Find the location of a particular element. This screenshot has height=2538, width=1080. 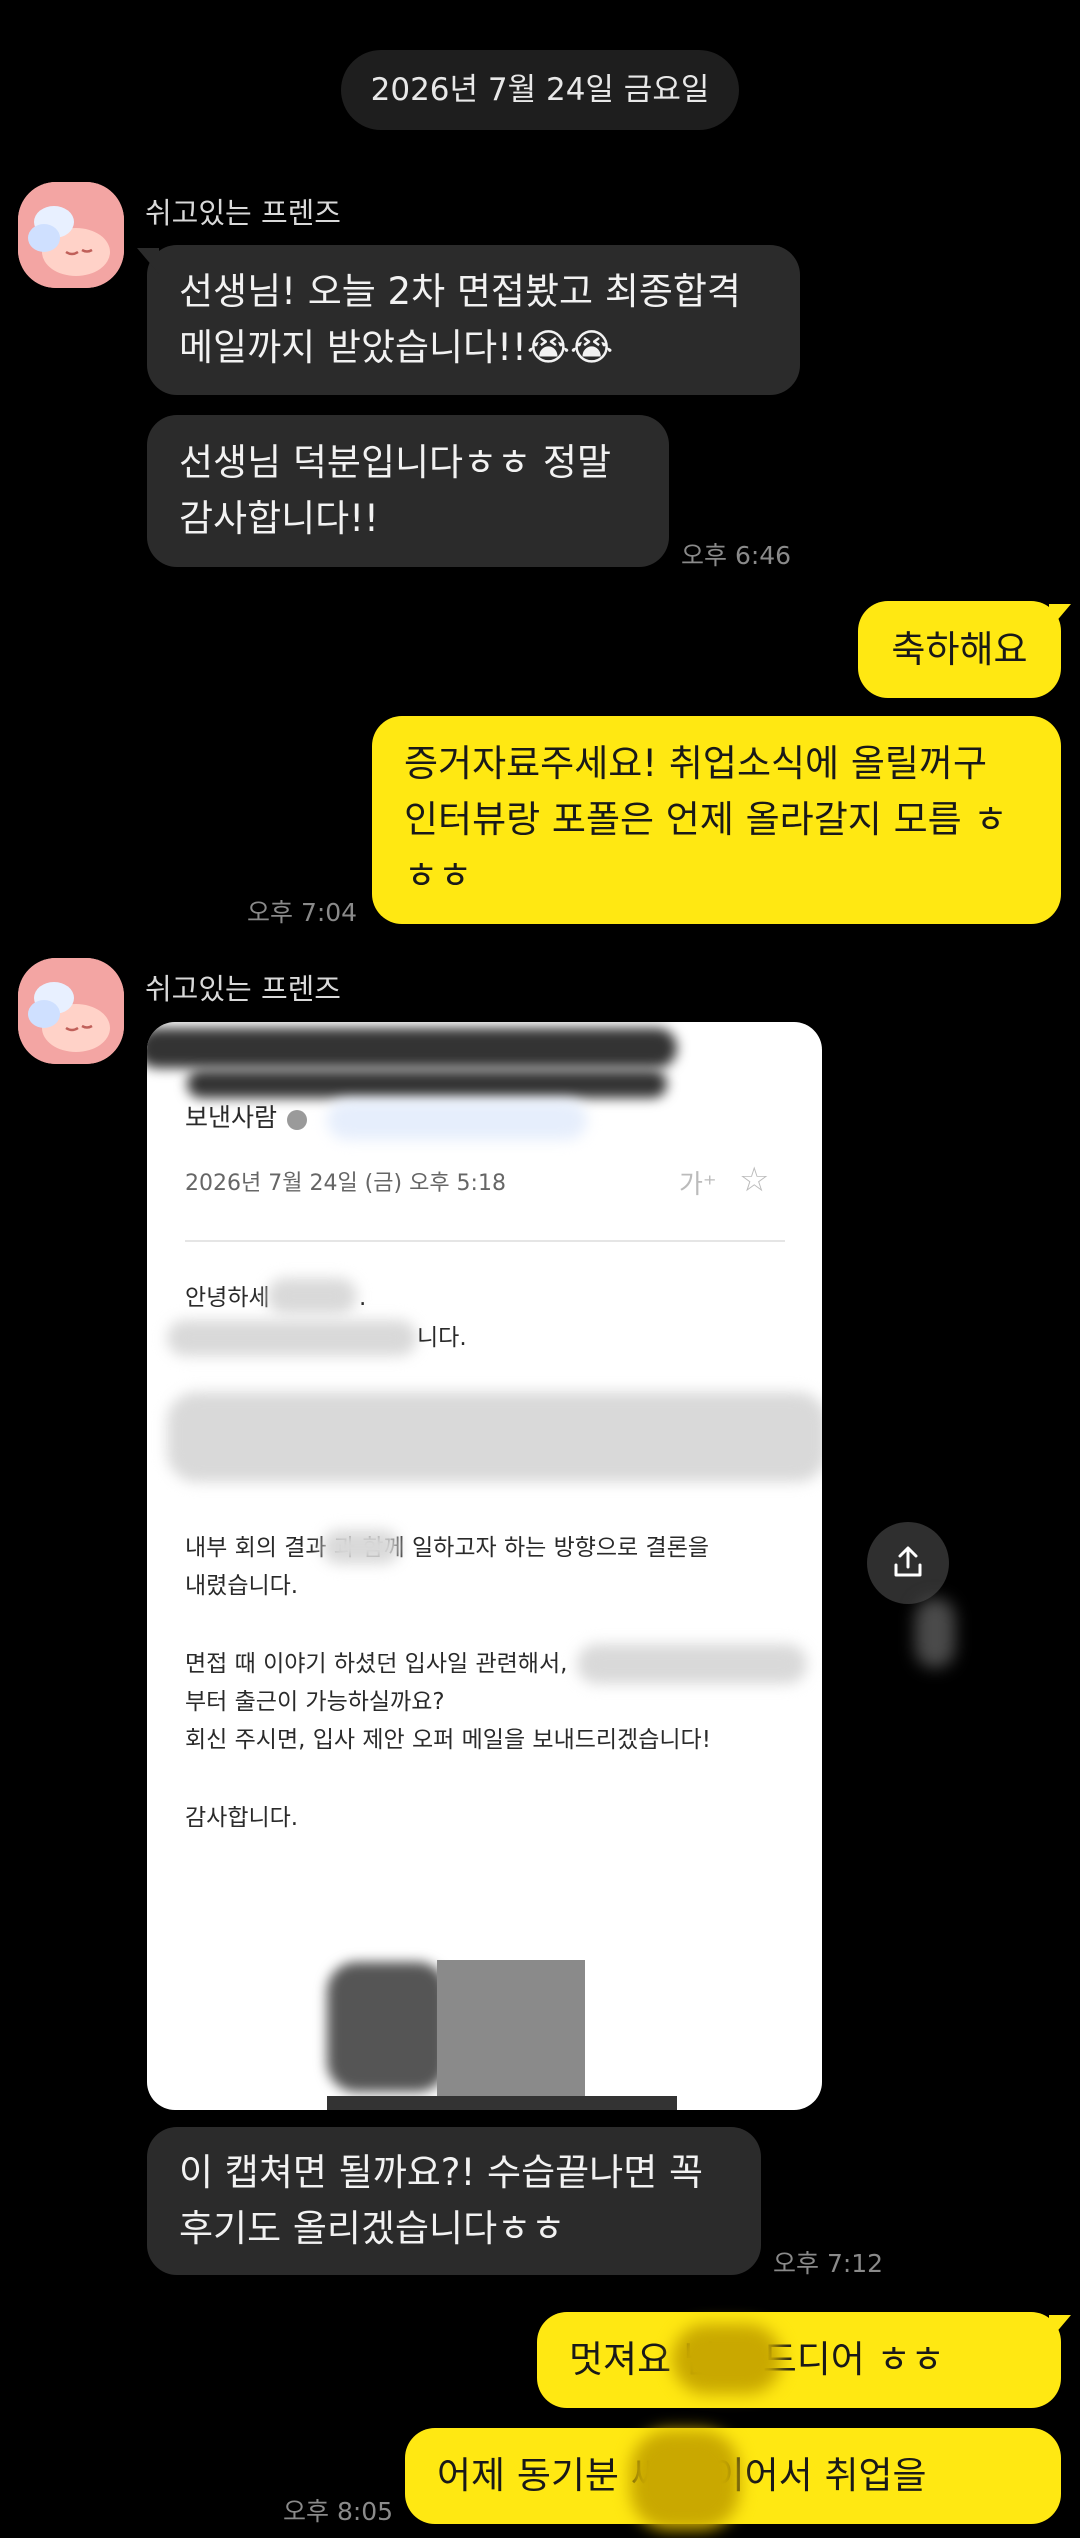

message-bubble-sent: 멋져요 님도 드디어 ㅎㅎ is located at coordinates (799, 2360).